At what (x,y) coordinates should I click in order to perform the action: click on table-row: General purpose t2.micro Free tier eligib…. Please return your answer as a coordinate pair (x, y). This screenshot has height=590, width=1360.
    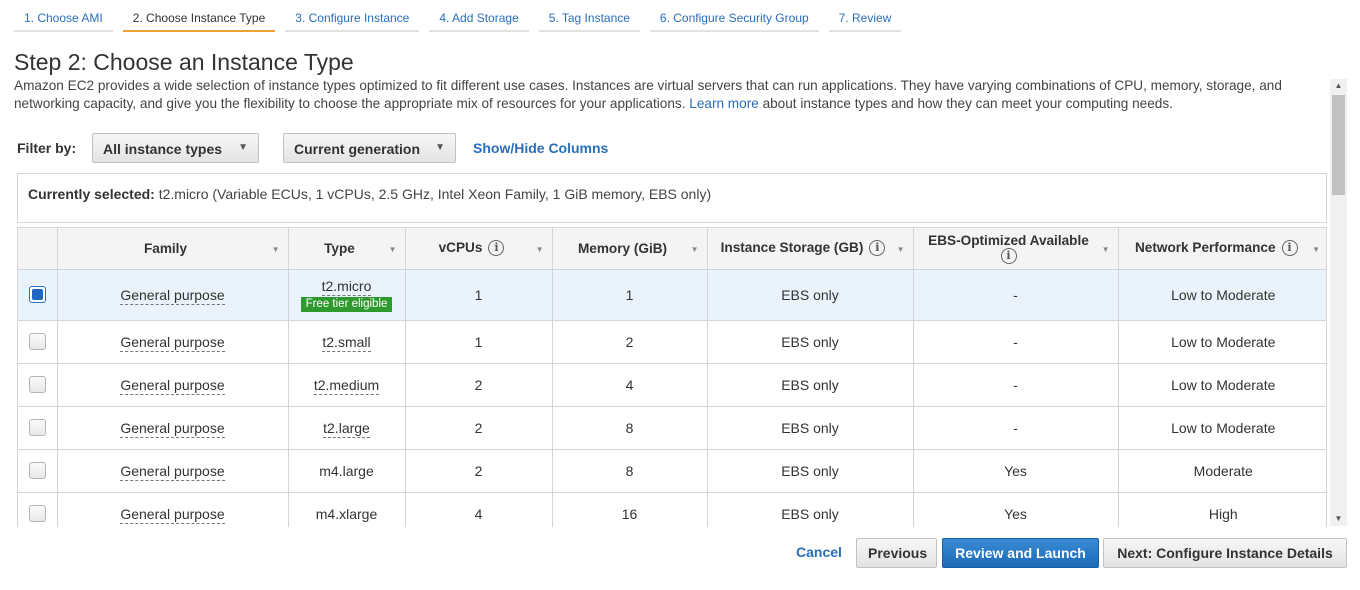
    Looking at the image, I should click on (672, 295).